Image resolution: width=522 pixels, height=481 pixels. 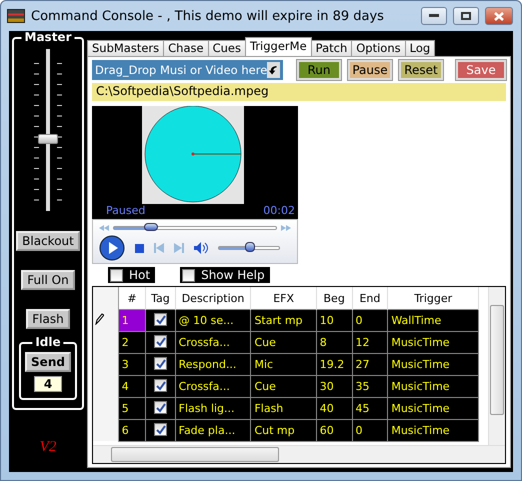 What do you see at coordinates (99, 318) in the screenshot?
I see `pencil-icon` at bounding box center [99, 318].